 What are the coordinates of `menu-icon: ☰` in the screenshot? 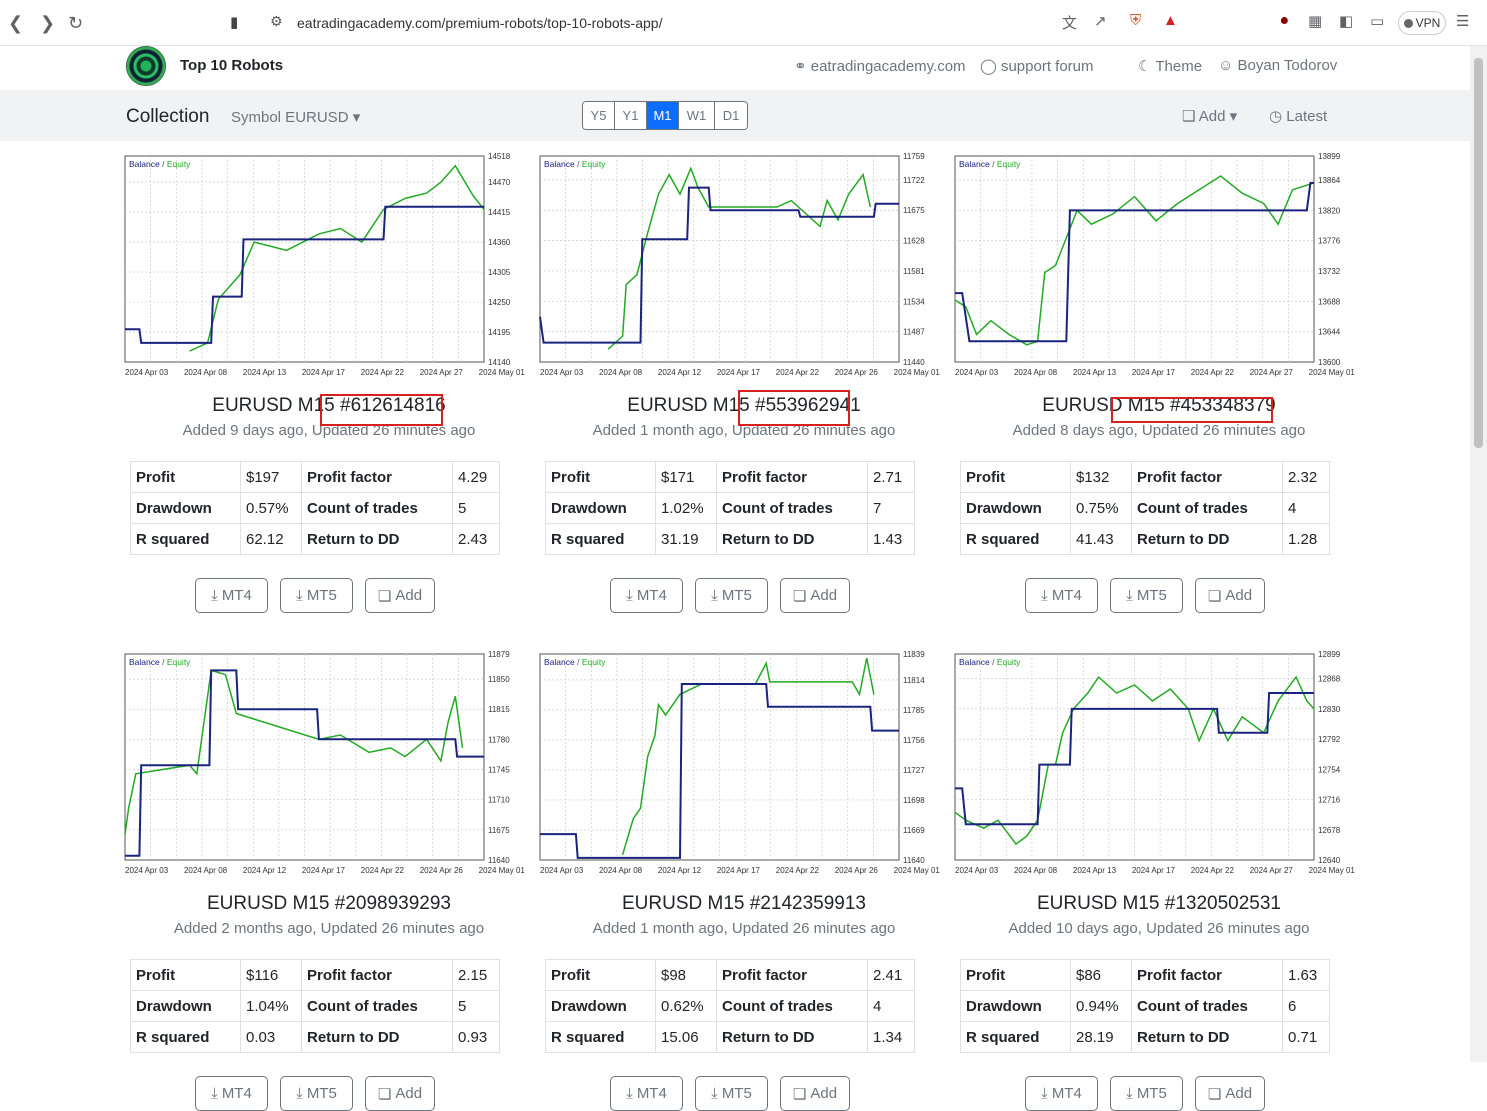 It's located at (1462, 21).